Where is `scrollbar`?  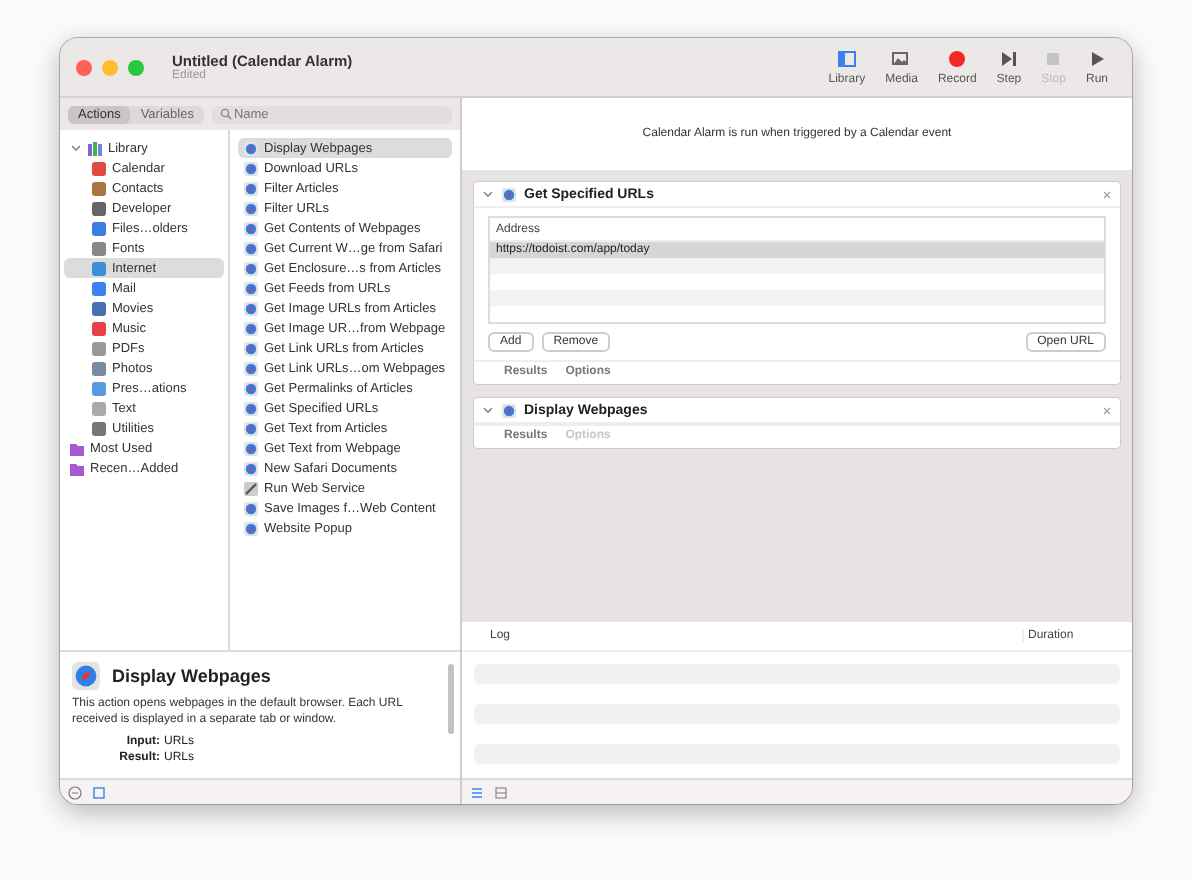 scrollbar is located at coordinates (451, 699).